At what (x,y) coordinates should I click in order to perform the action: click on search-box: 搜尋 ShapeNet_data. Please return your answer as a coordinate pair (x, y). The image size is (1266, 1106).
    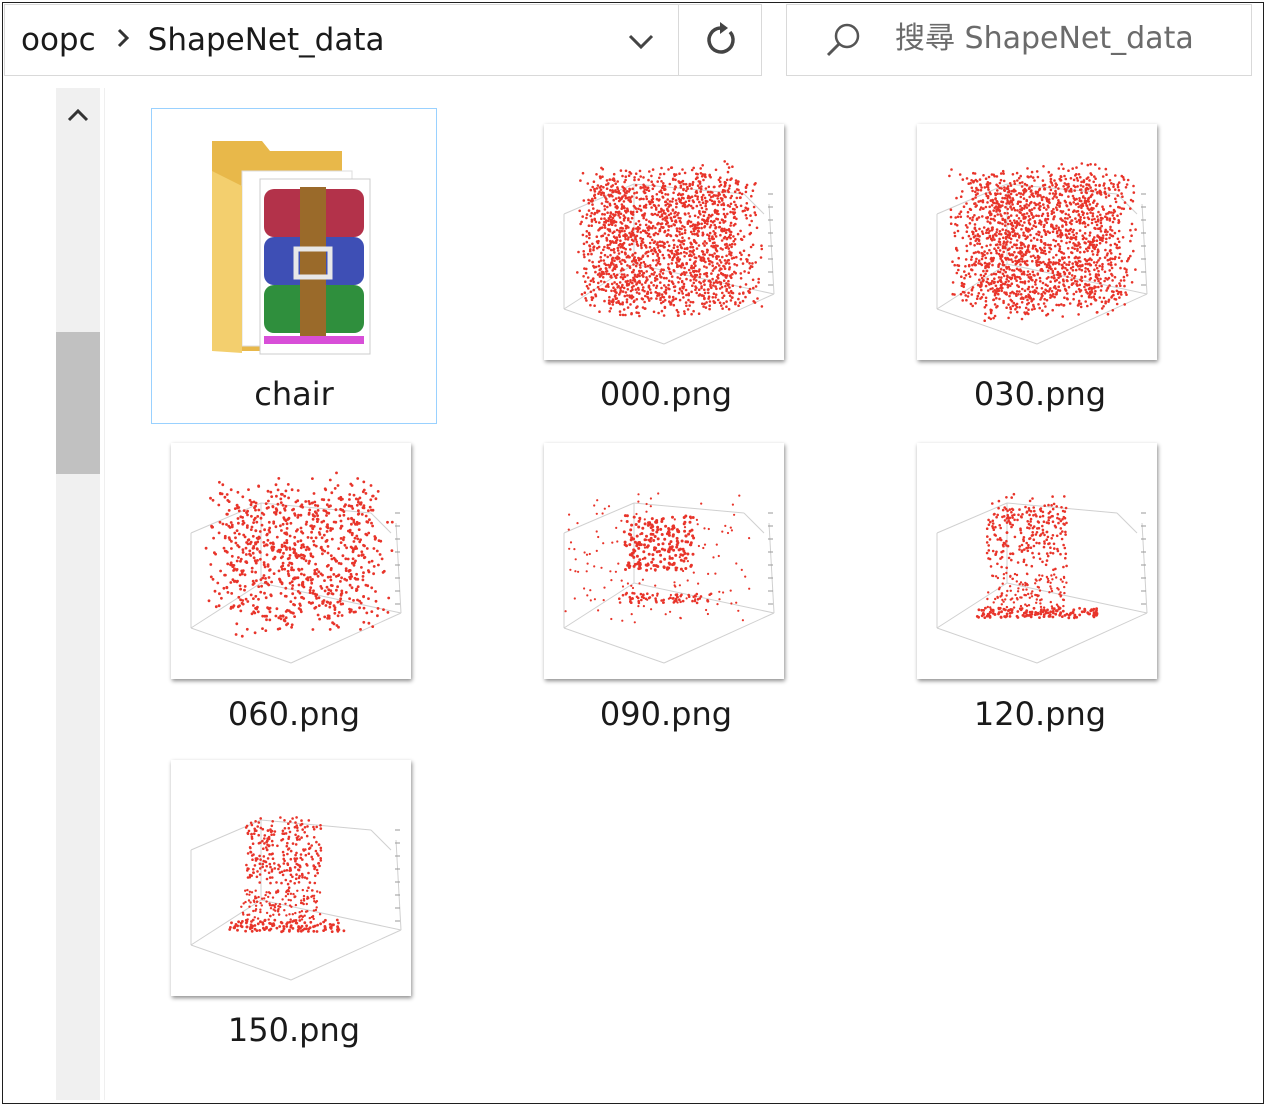
    Looking at the image, I should click on (1019, 40).